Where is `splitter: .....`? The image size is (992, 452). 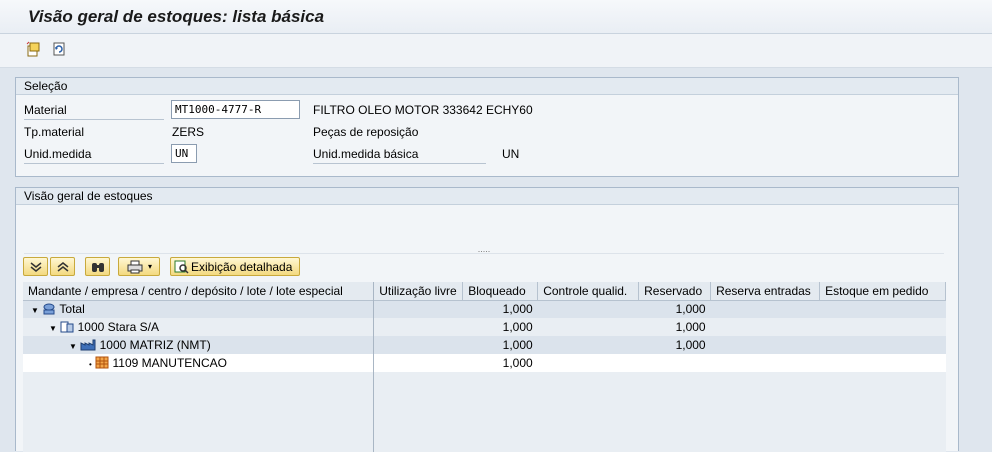 splitter: ..... is located at coordinates (484, 249).